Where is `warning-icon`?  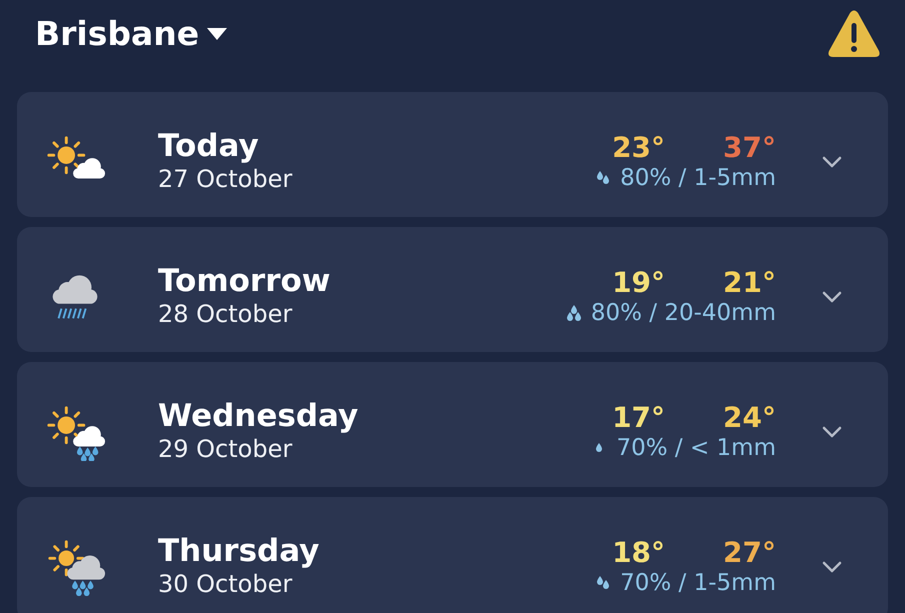
warning-icon is located at coordinates (854, 34).